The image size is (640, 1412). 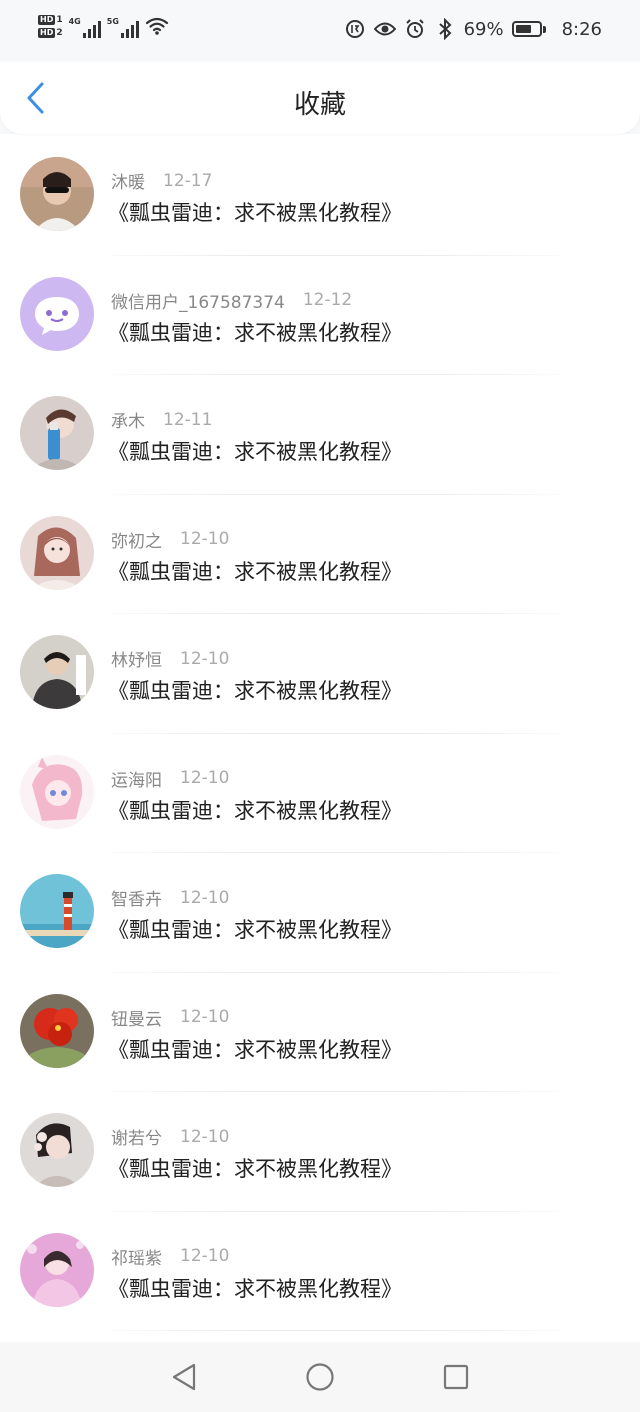 What do you see at coordinates (320, 196) in the screenshot?
I see `list-item: 沐暖 12-17 《瓢虫雷迪：求不被黑化教程》` at bounding box center [320, 196].